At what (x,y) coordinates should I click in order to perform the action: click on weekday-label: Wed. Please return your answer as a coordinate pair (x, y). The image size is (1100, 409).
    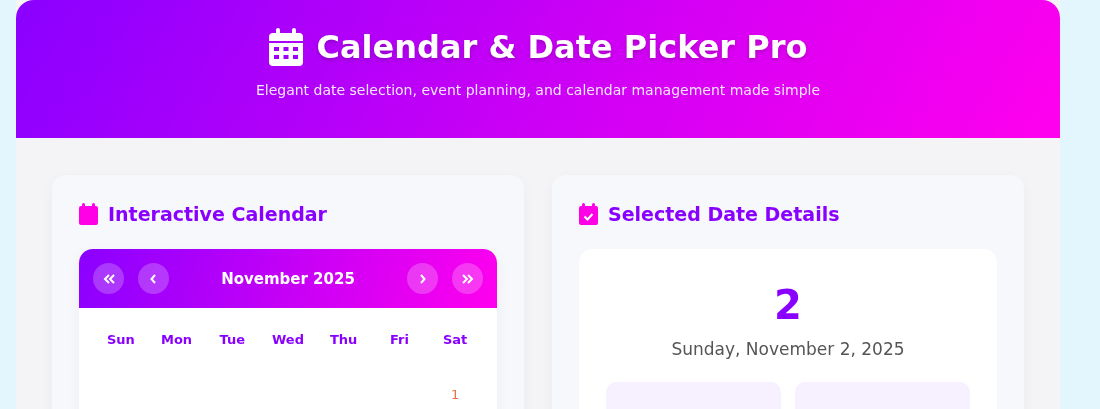
    Looking at the image, I should click on (288, 339).